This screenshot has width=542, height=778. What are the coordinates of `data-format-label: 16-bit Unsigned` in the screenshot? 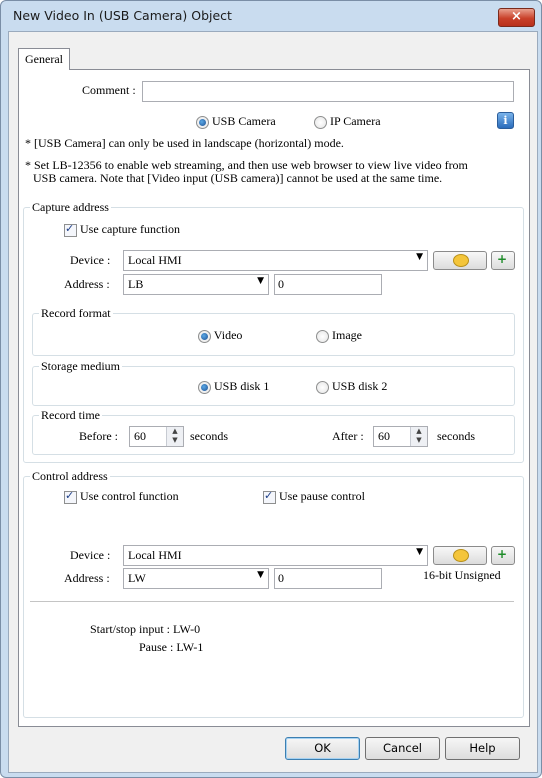 It's located at (462, 575).